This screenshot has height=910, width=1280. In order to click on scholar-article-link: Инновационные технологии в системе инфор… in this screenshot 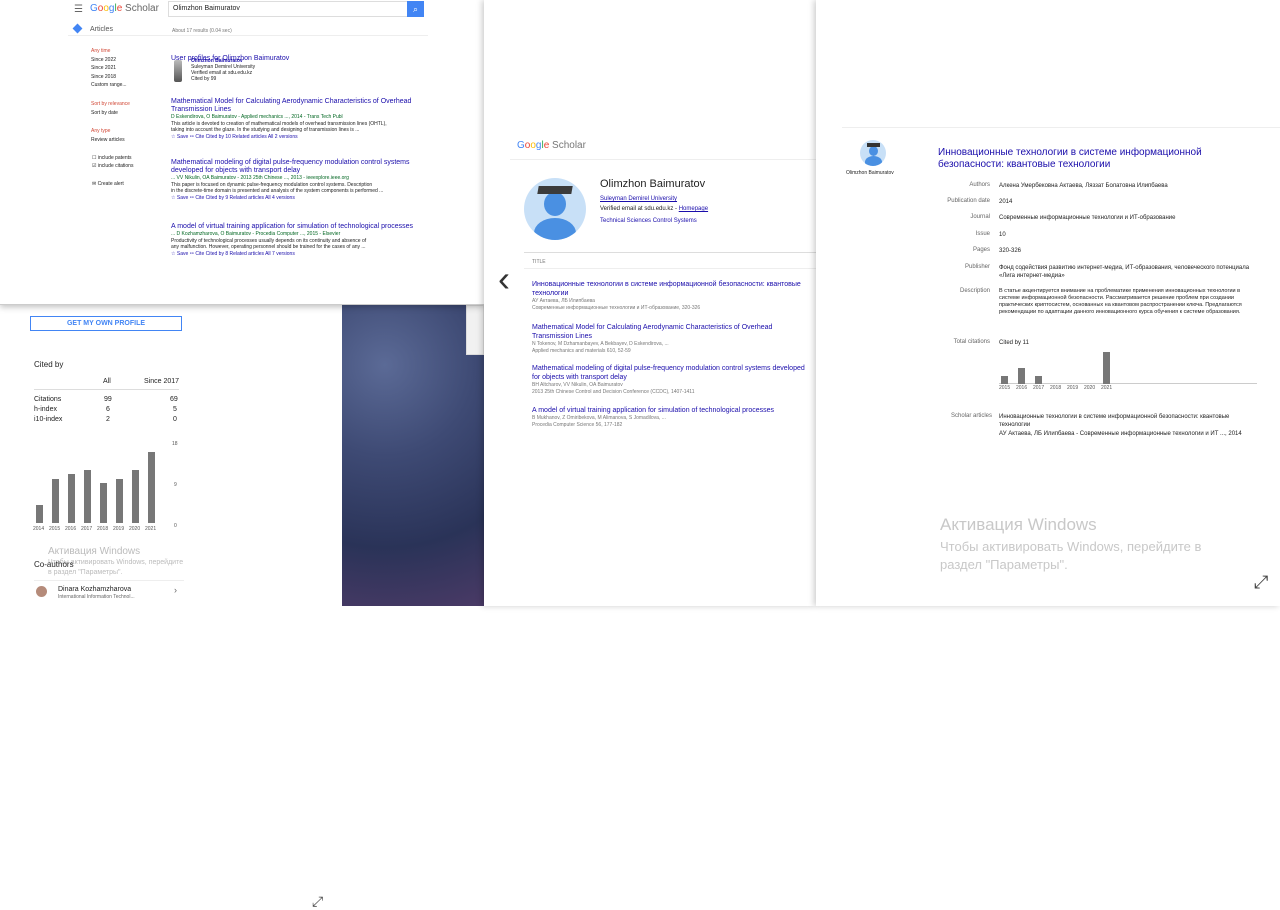, I will do `click(1129, 421)`.